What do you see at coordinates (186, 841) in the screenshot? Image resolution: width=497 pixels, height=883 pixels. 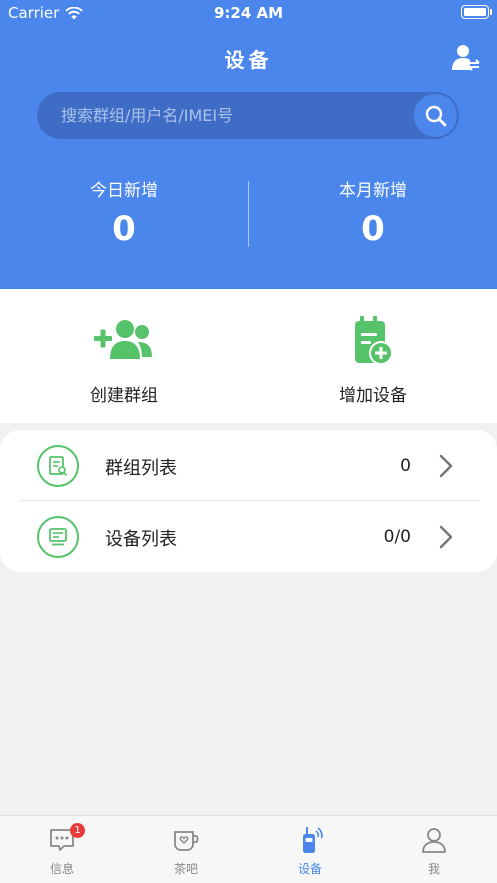 I see `tea-cup-icon` at bounding box center [186, 841].